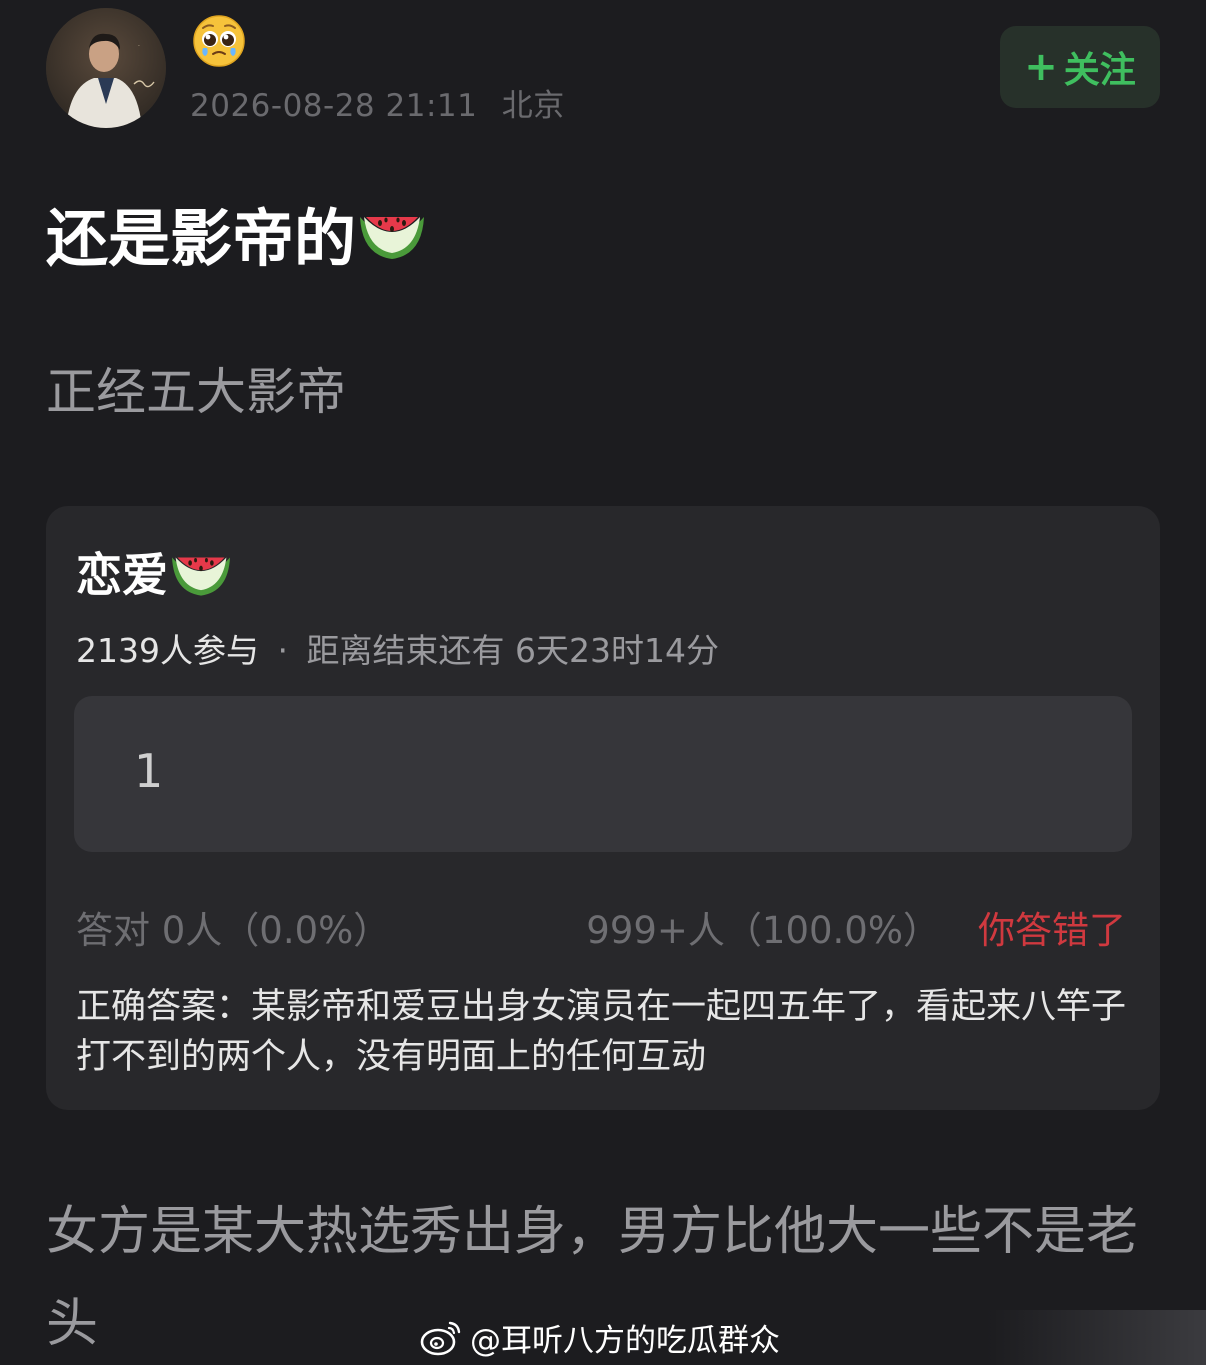 The height and width of the screenshot is (1365, 1206). I want to click on time-remaining: 距离结束还有 6天23时14分, so click(512, 650).